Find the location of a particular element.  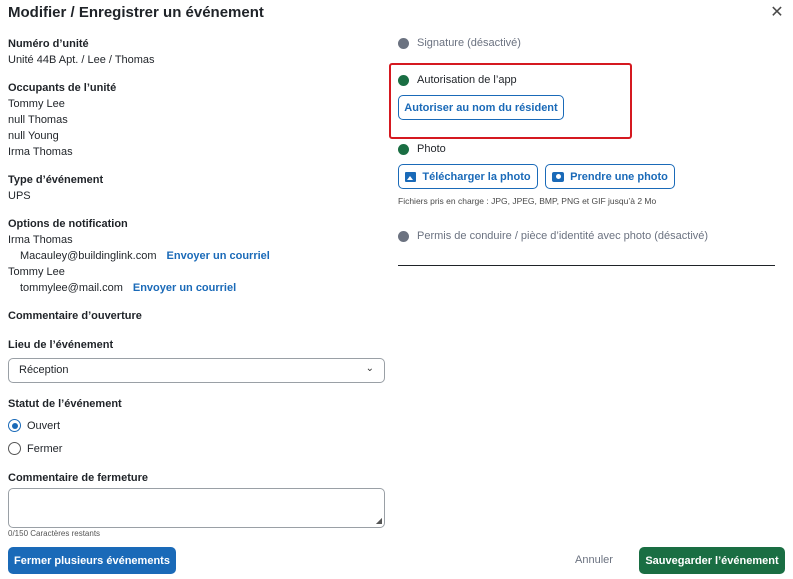

signature-row: Signature (désactivé) is located at coordinates (459, 43).